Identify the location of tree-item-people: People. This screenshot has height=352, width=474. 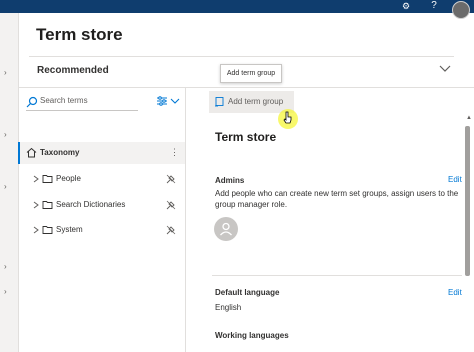
(101, 179).